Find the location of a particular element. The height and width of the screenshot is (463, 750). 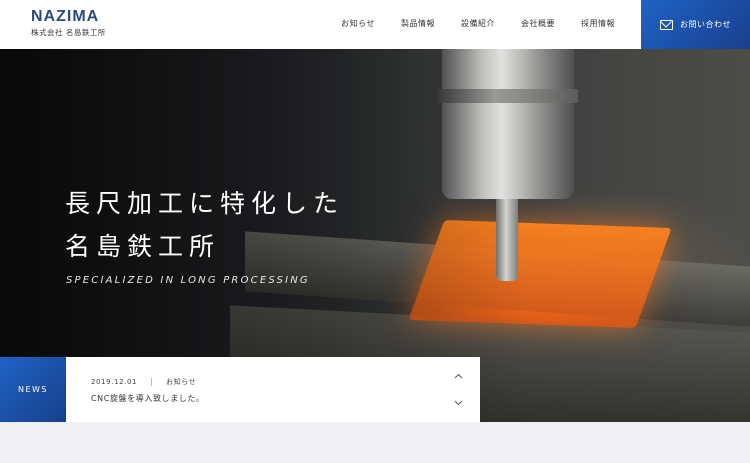

contact-button: お問い合わせ is located at coordinates (695, 24).